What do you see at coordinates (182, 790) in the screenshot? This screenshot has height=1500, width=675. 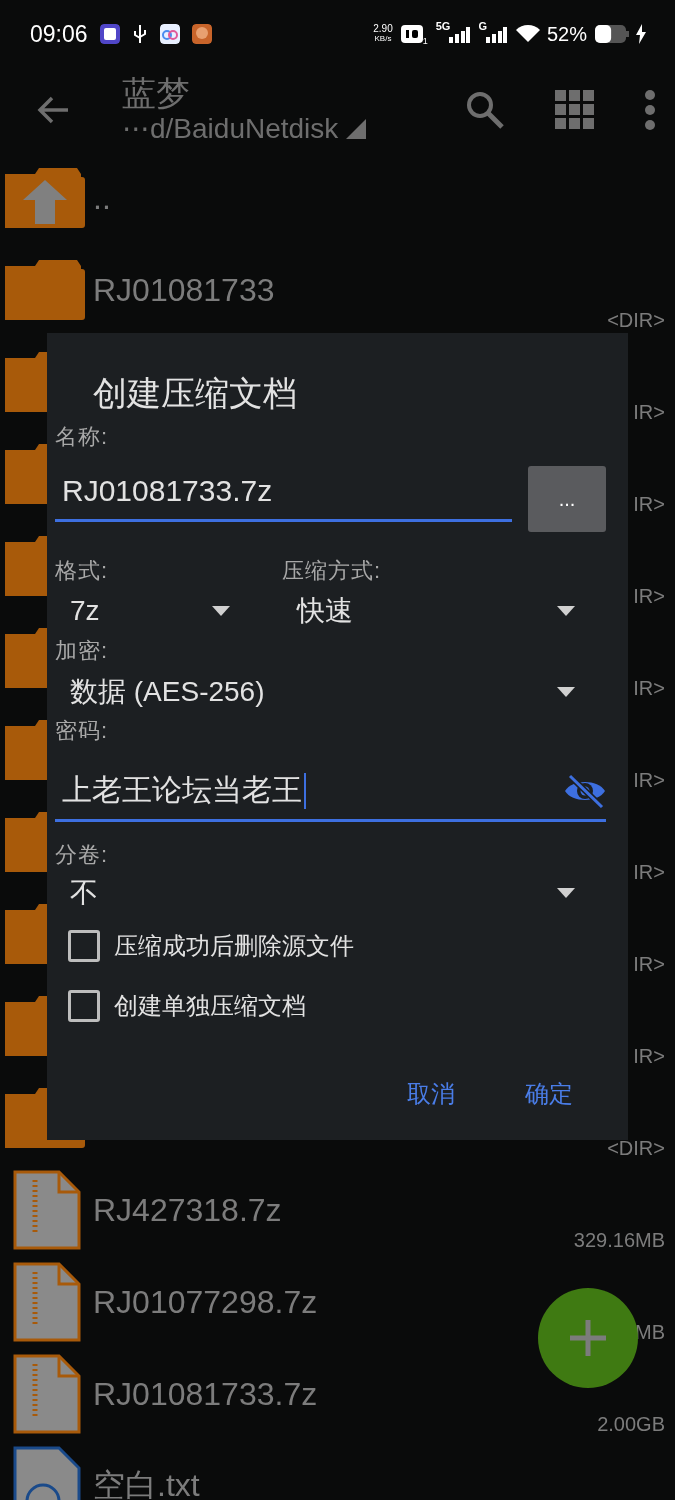 I see `password-text: 上老王论坛当老王` at bounding box center [182, 790].